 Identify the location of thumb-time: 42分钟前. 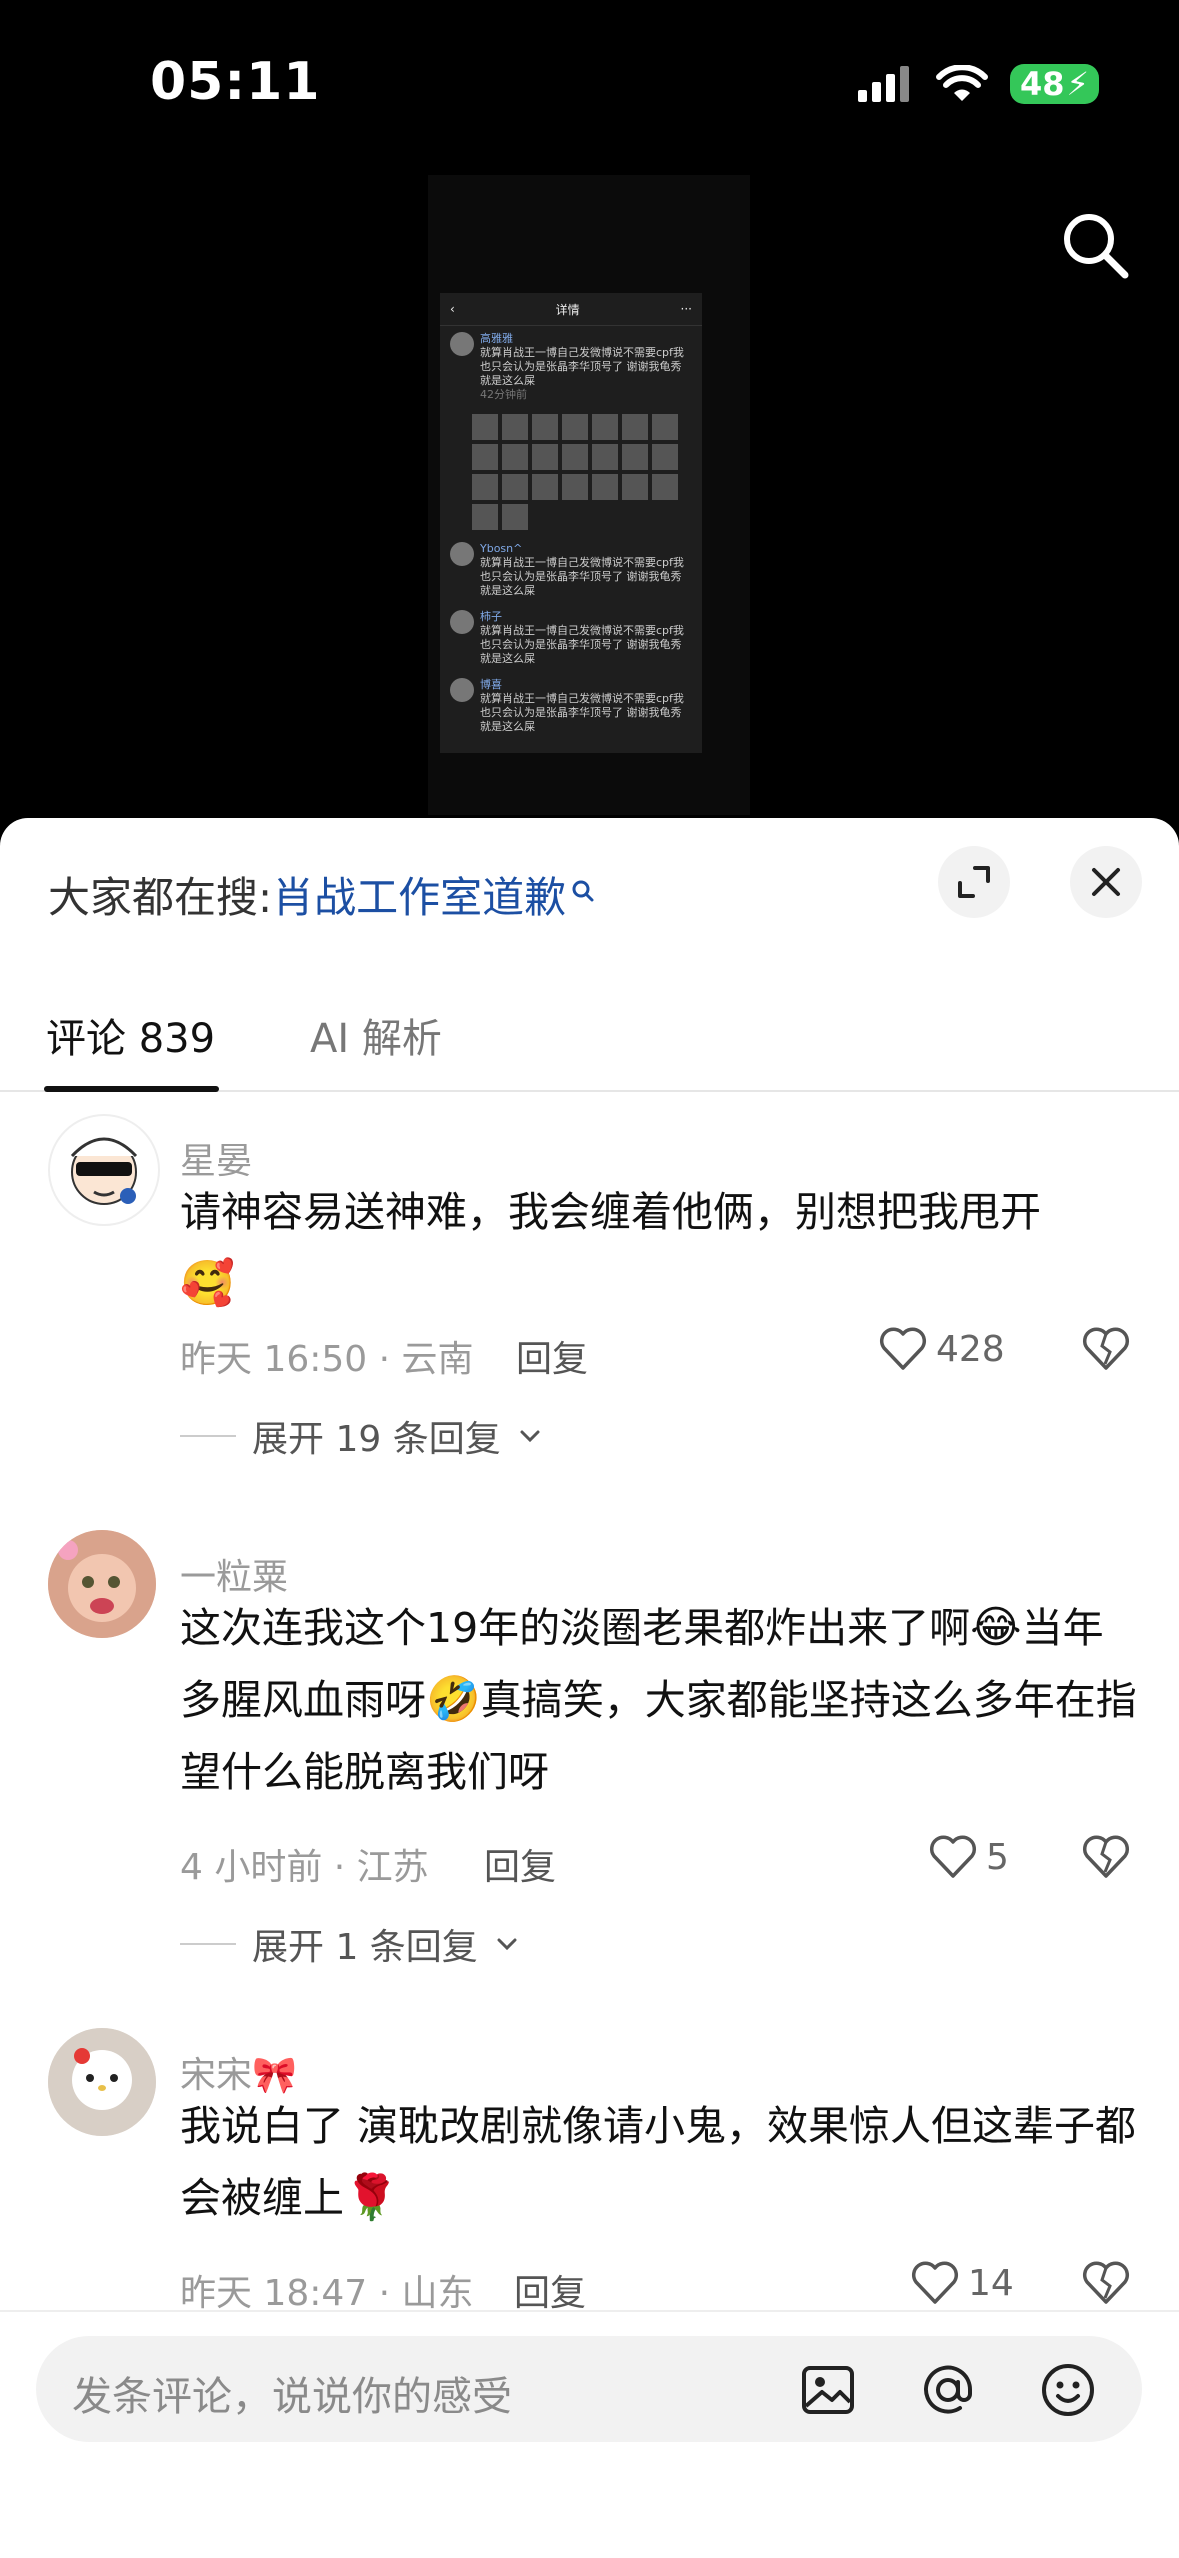
(503, 394).